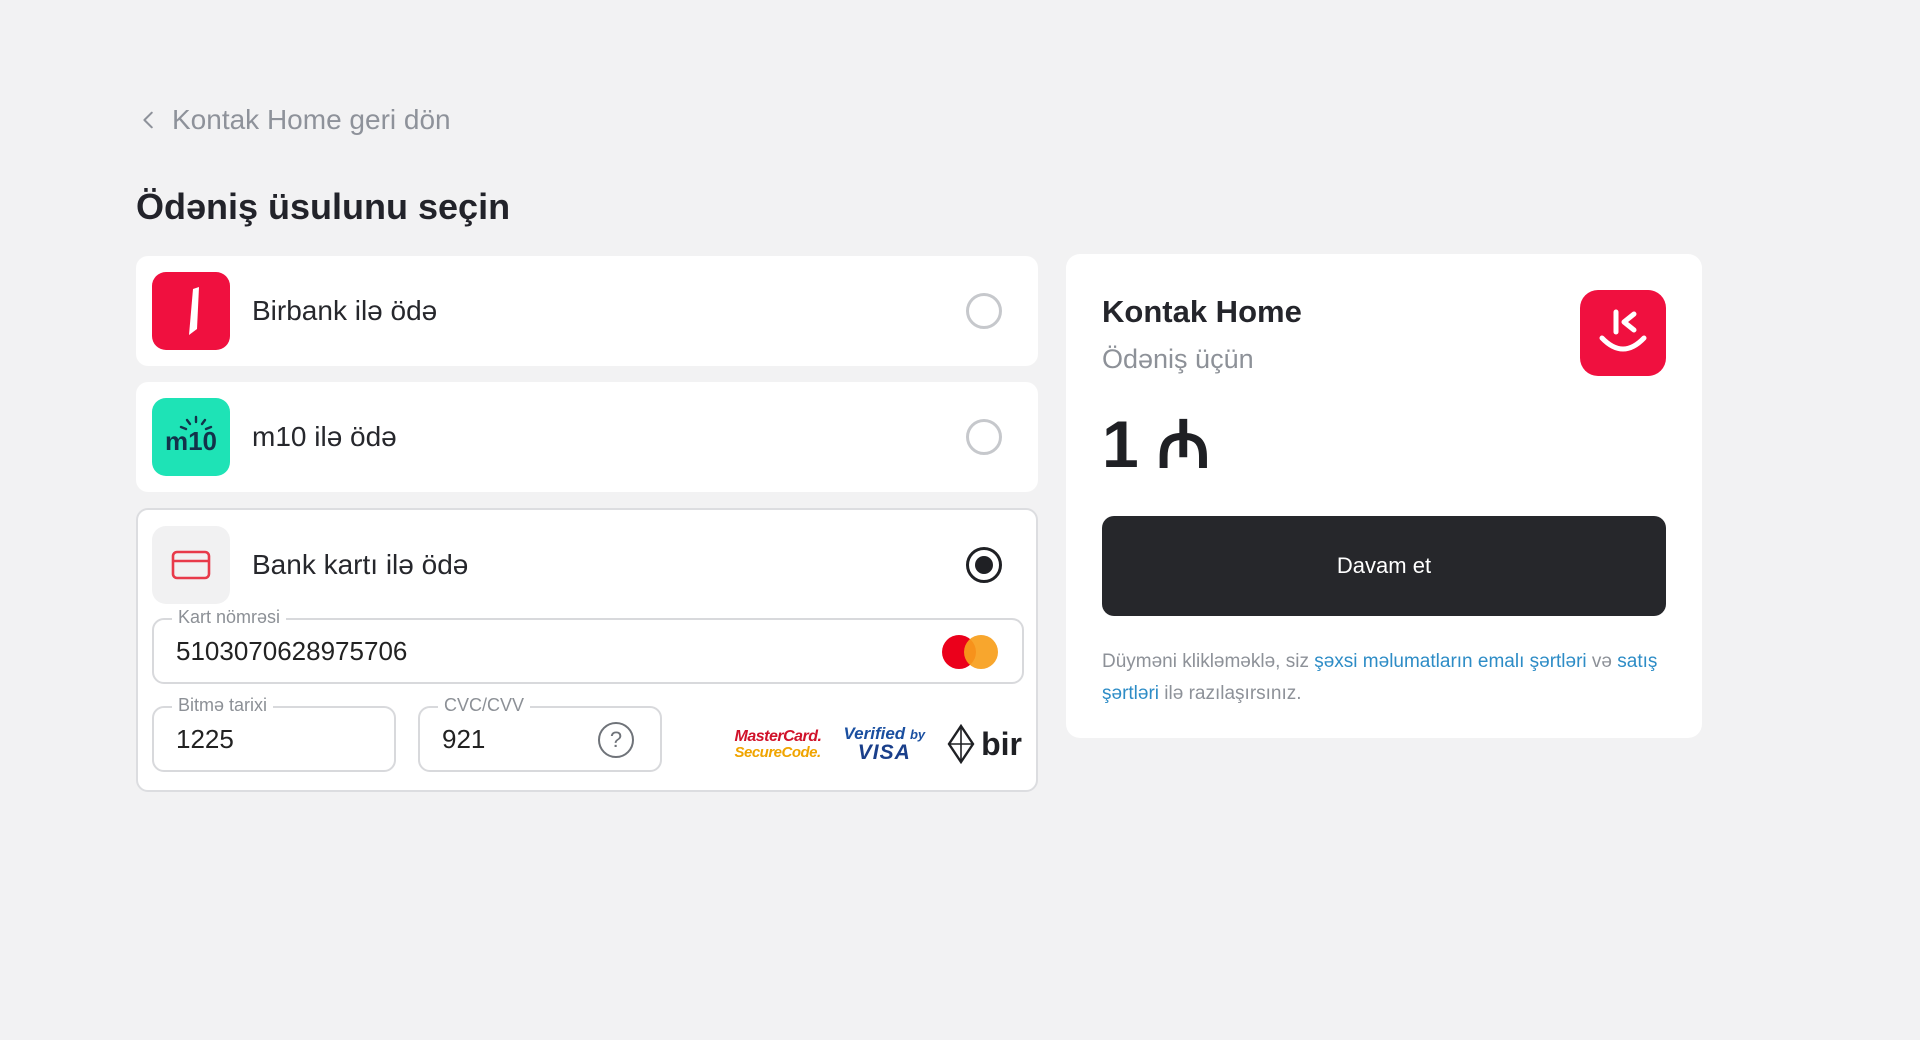 The height and width of the screenshot is (1040, 1920). I want to click on card-number-field: Kart nömrəsi 5103070628975706, so click(588, 645).